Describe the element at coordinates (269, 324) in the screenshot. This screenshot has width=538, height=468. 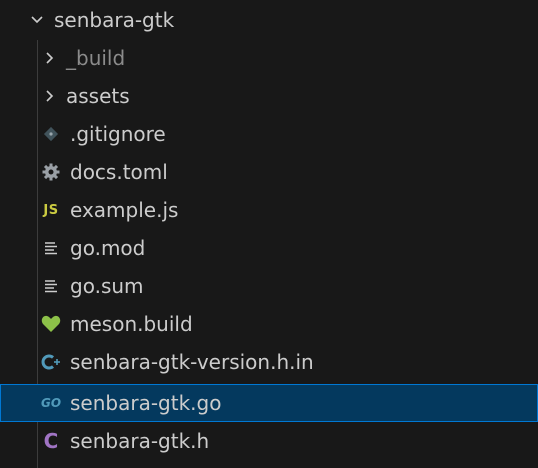
I see `file-meson-build: meson.build` at that location.